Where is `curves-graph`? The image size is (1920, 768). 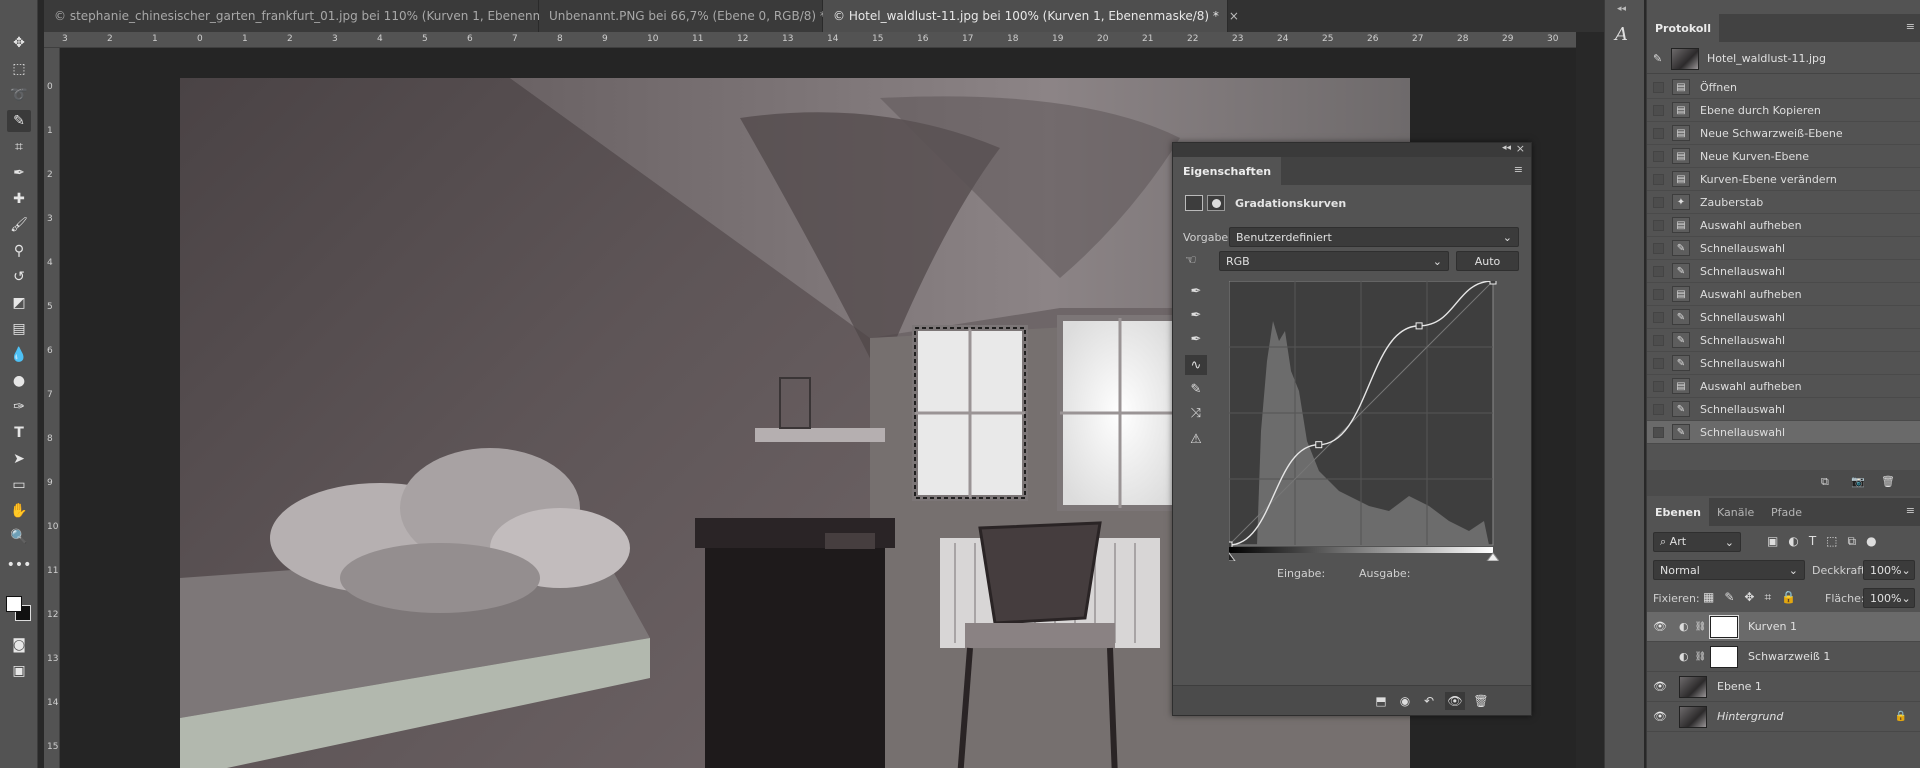 curves-graph is located at coordinates (1364, 421).